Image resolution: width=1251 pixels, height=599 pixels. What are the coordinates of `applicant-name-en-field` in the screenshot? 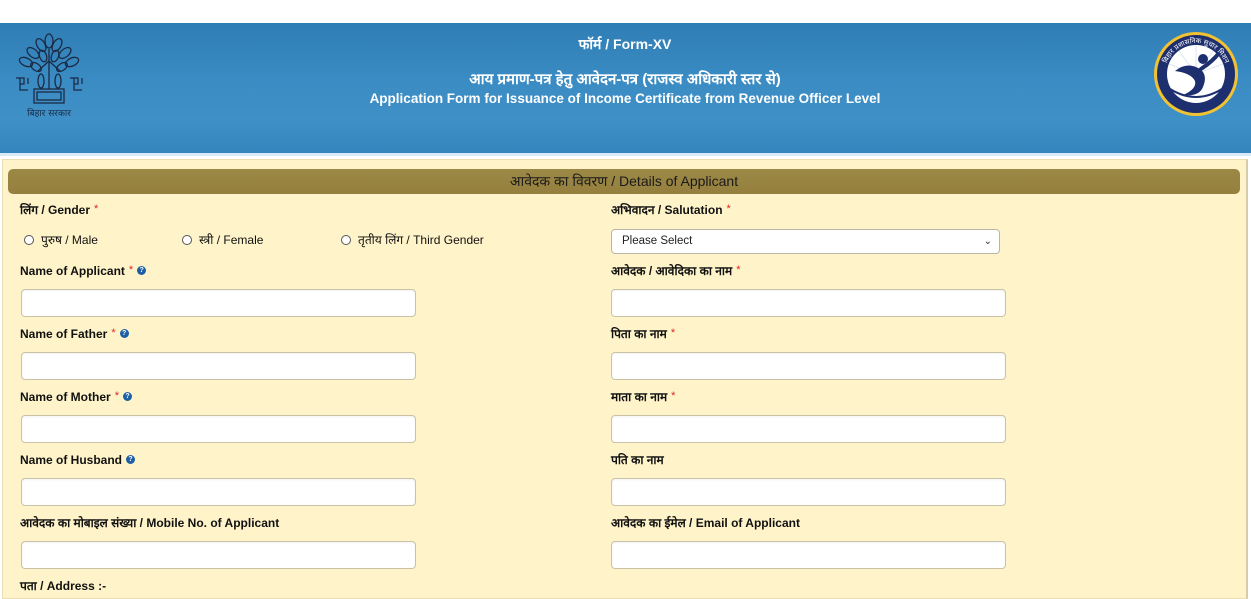 It's located at (218, 303).